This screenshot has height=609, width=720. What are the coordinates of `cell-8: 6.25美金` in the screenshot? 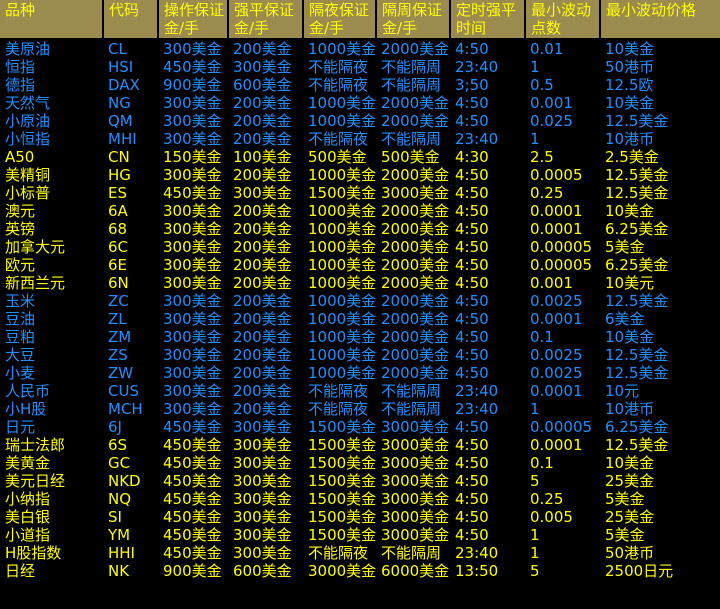 It's located at (660, 229).